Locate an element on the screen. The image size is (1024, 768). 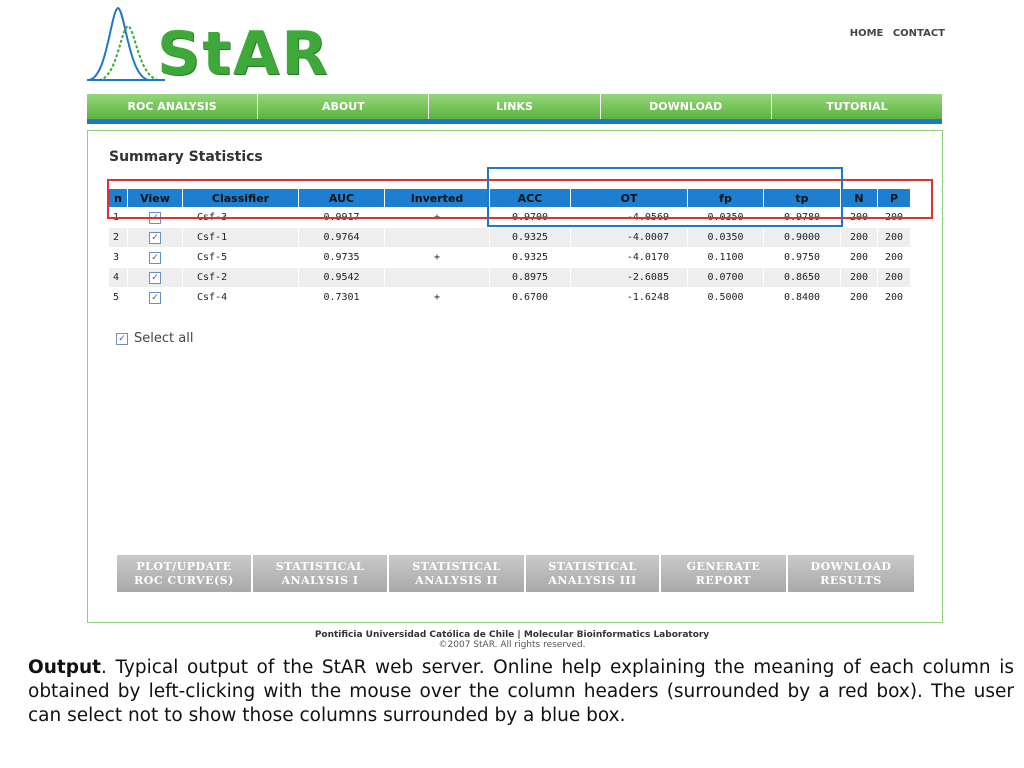
row-fp: 0.5000 is located at coordinates (725, 297).